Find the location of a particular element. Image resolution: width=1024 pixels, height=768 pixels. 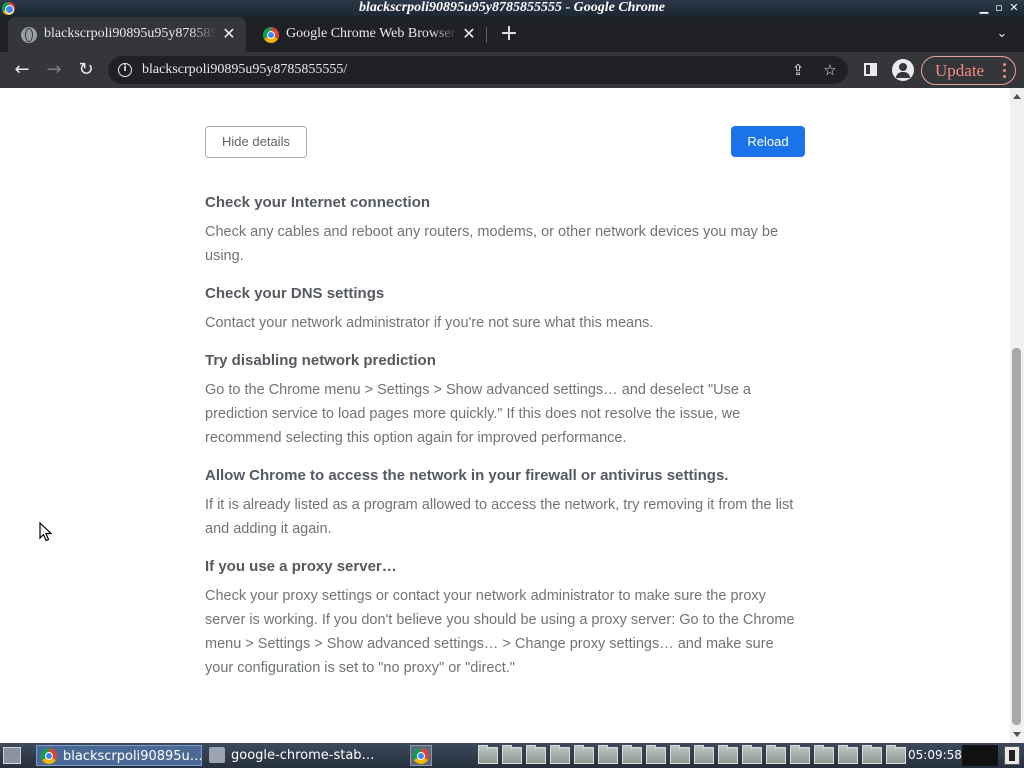

update-button: Update is located at coordinates (968, 70).